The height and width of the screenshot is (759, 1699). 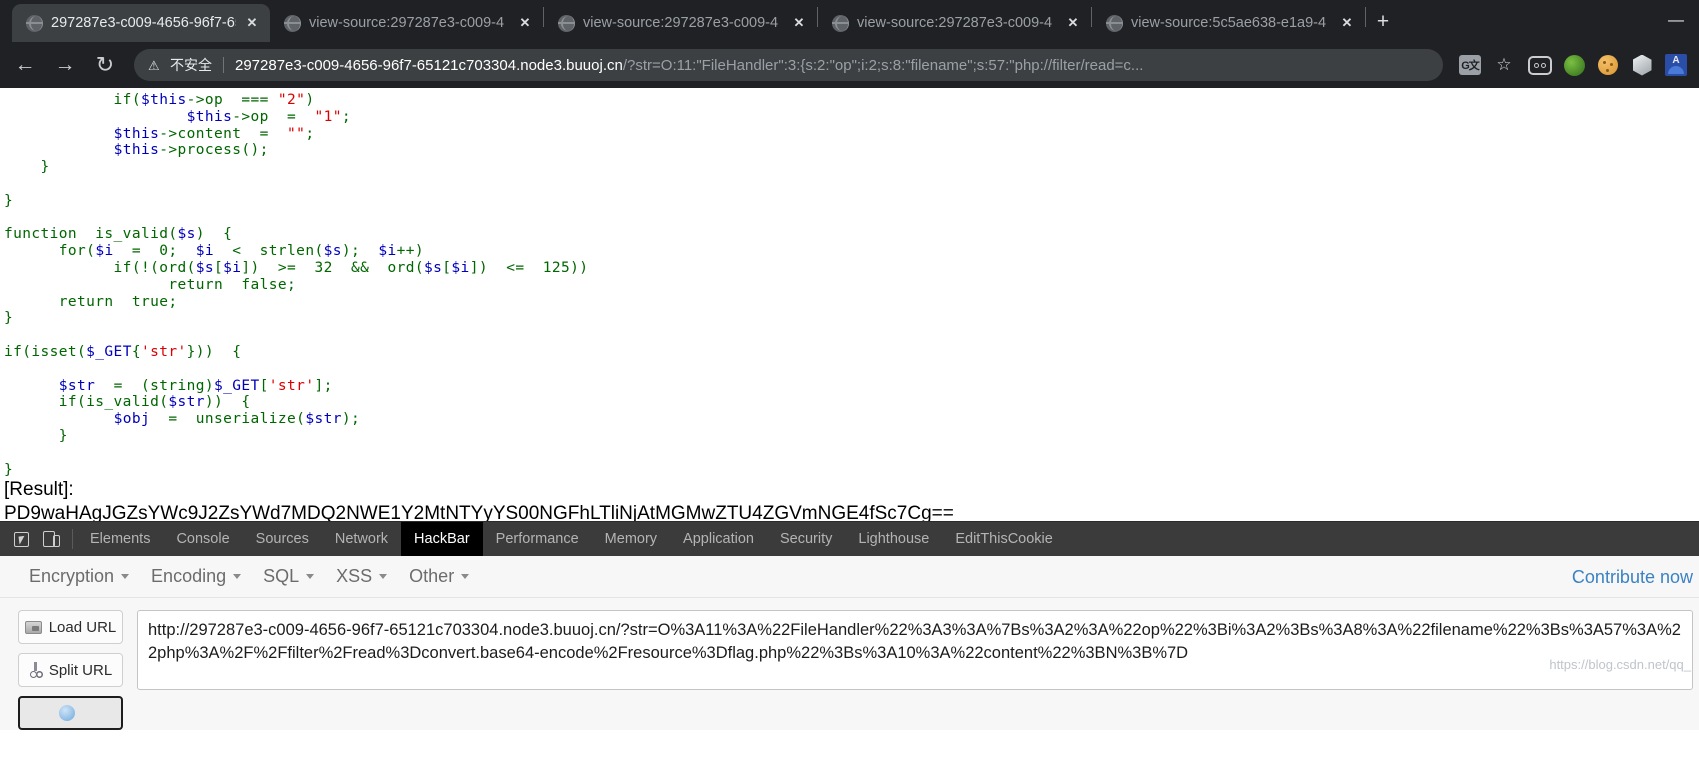 What do you see at coordinates (851, 117) in the screenshot?
I see `code-line: $this->op = "1";` at bounding box center [851, 117].